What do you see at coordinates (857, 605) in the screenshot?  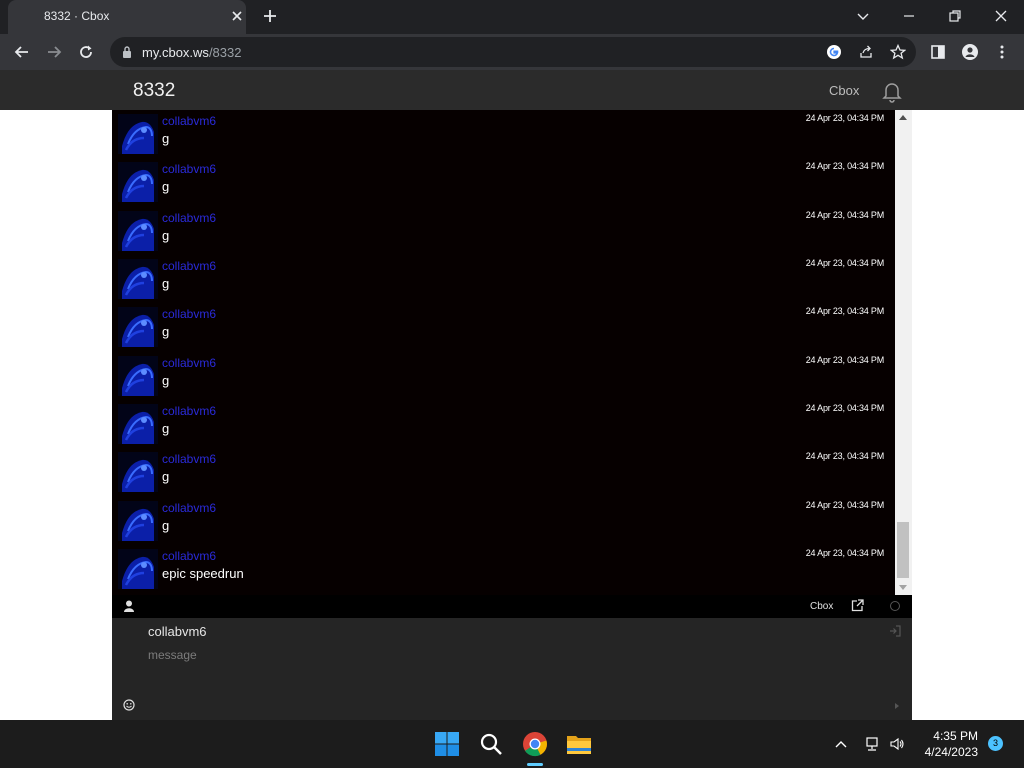 I see `popout-icon` at bounding box center [857, 605].